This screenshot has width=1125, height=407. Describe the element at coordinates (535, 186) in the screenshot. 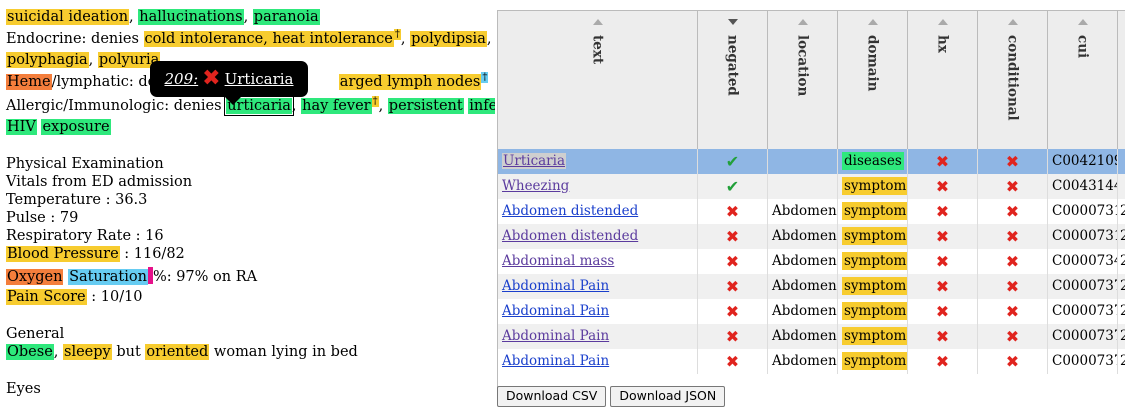

I see `term-link: Wheezing` at that location.